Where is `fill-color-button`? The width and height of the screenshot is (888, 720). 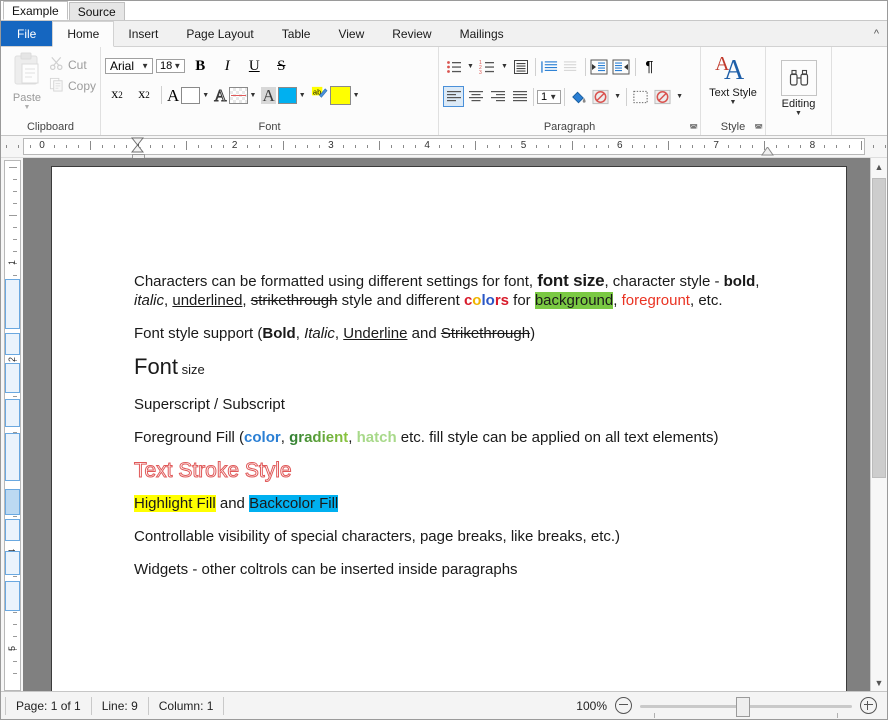
fill-color-button is located at coordinates (578, 96).